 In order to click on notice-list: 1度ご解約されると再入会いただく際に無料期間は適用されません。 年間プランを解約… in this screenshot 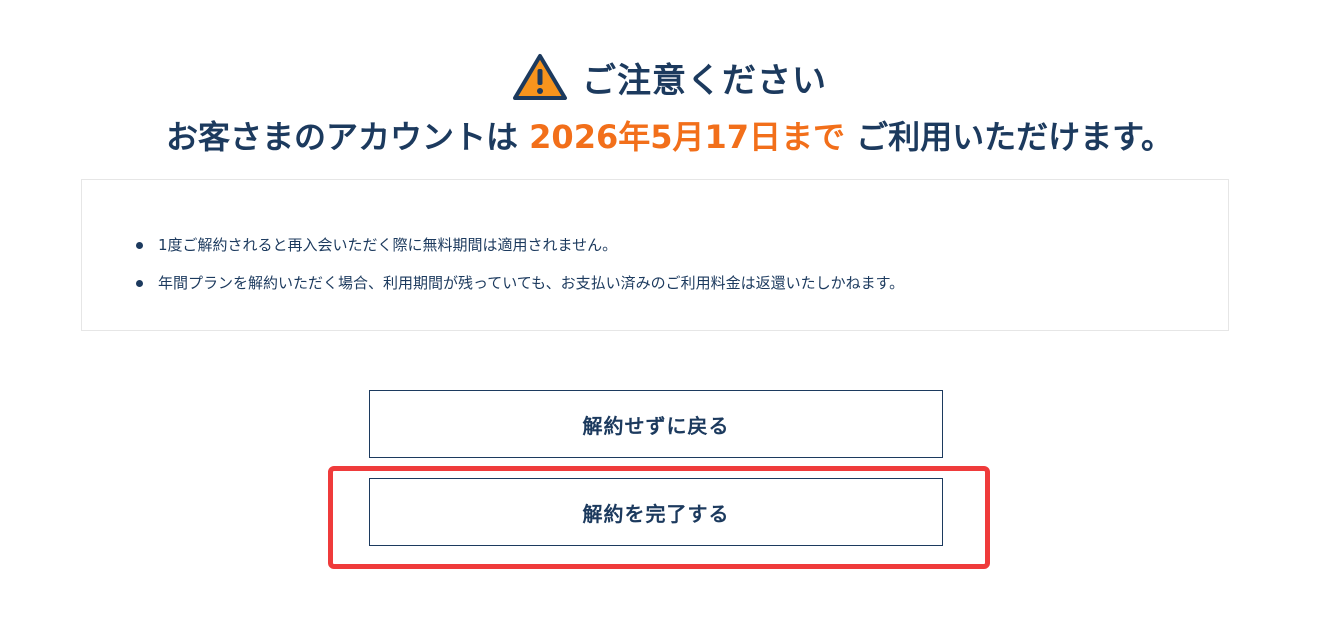, I will do `click(519, 264)`.